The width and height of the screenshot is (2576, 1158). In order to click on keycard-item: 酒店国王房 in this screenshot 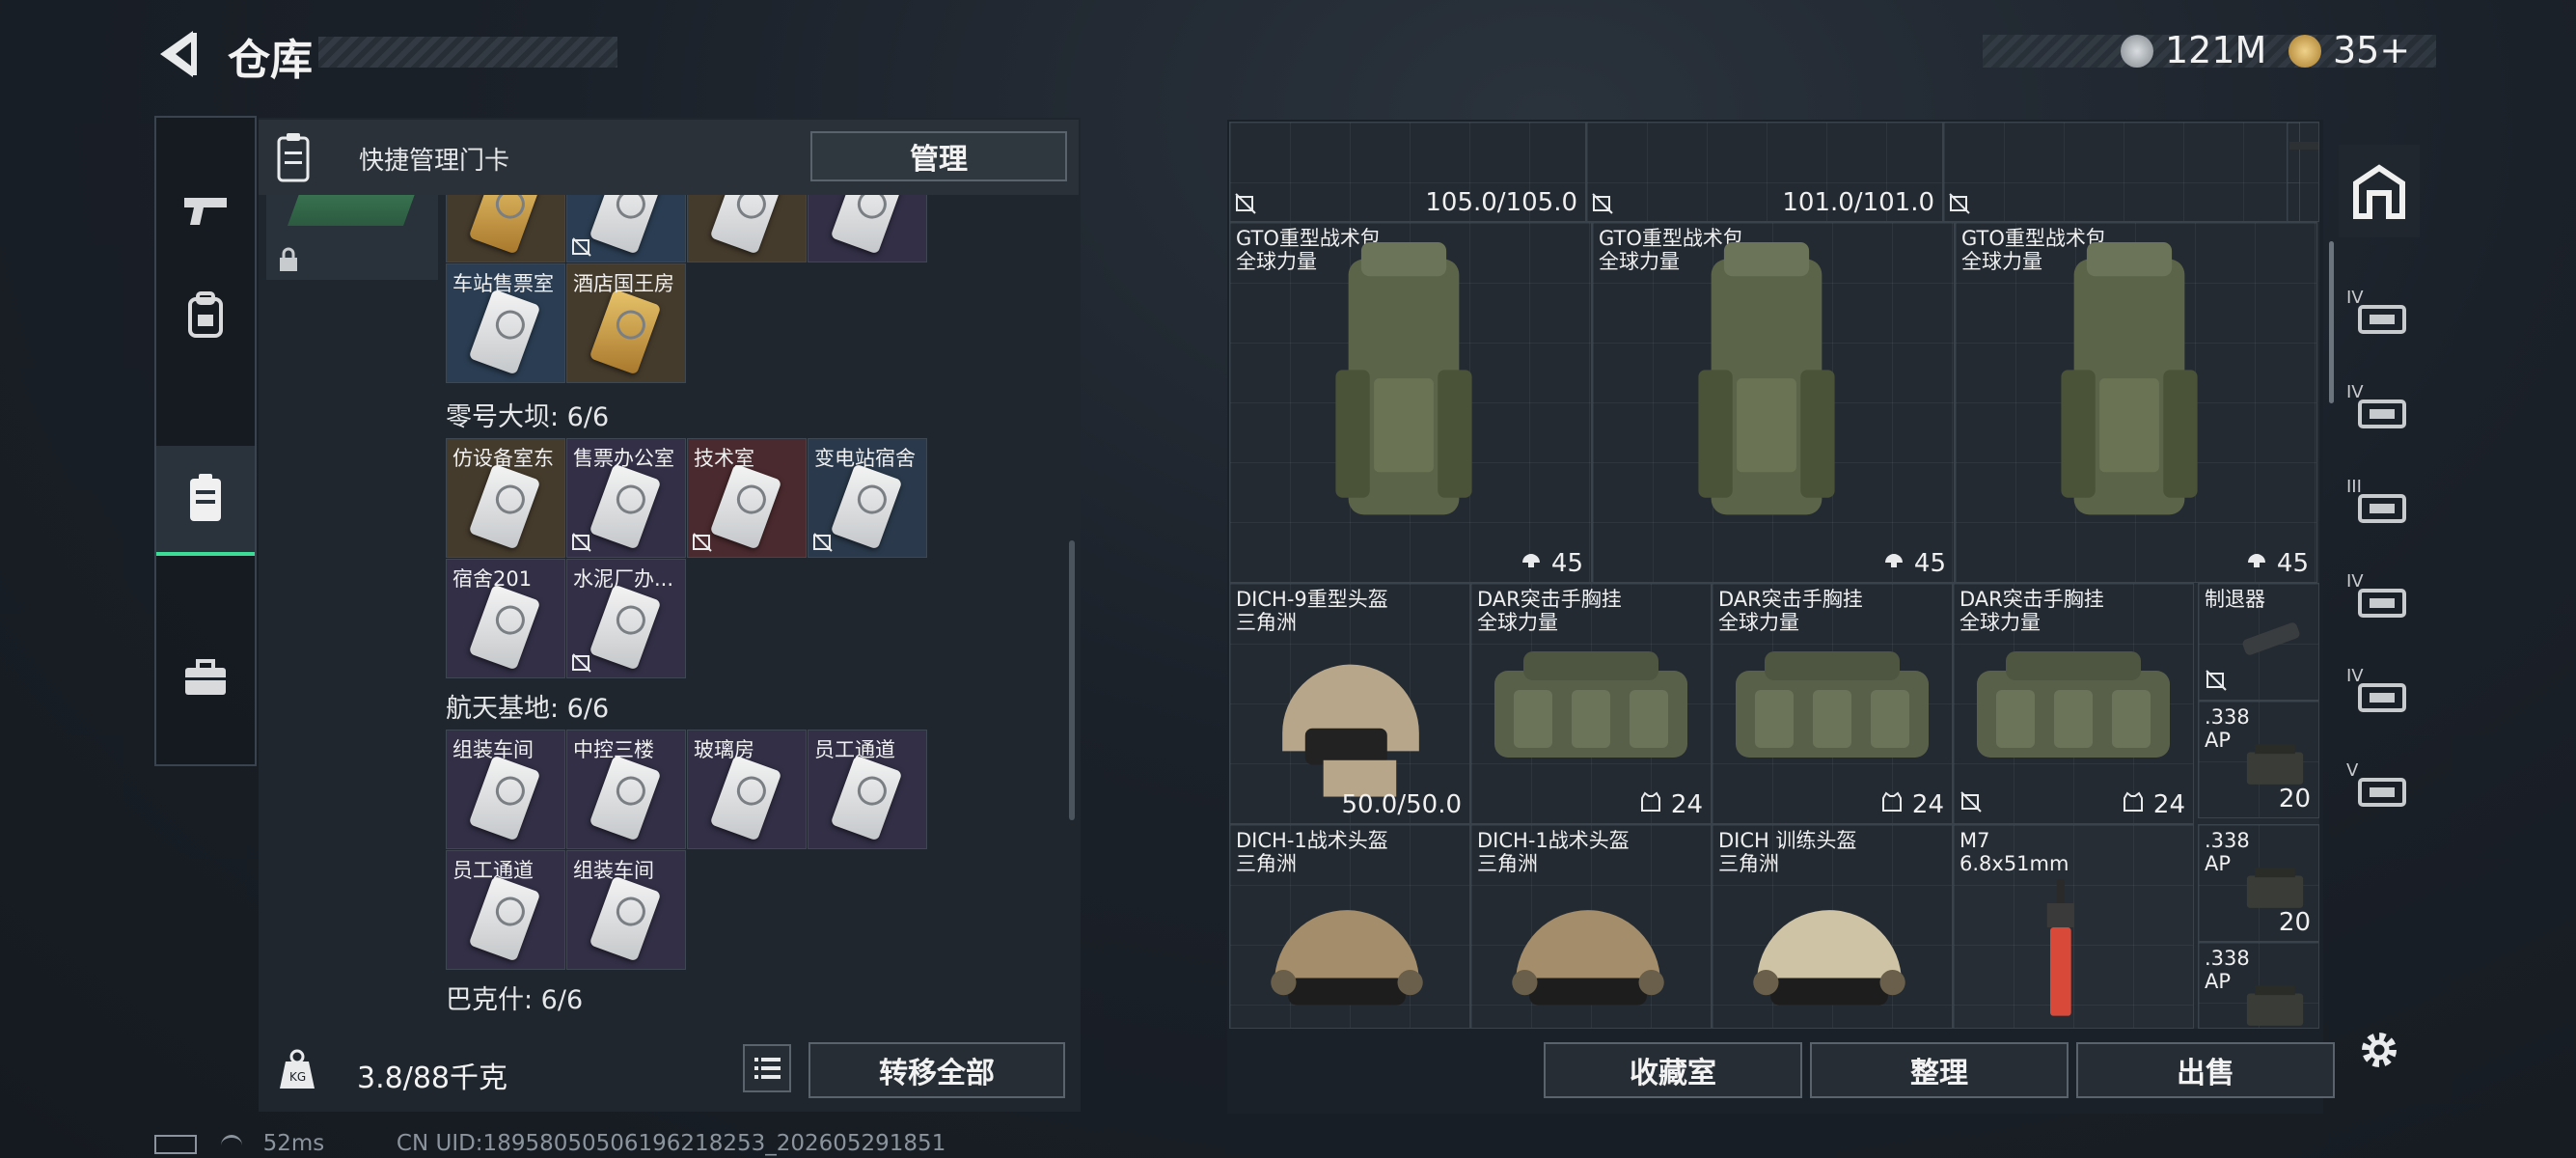, I will do `click(626, 323)`.